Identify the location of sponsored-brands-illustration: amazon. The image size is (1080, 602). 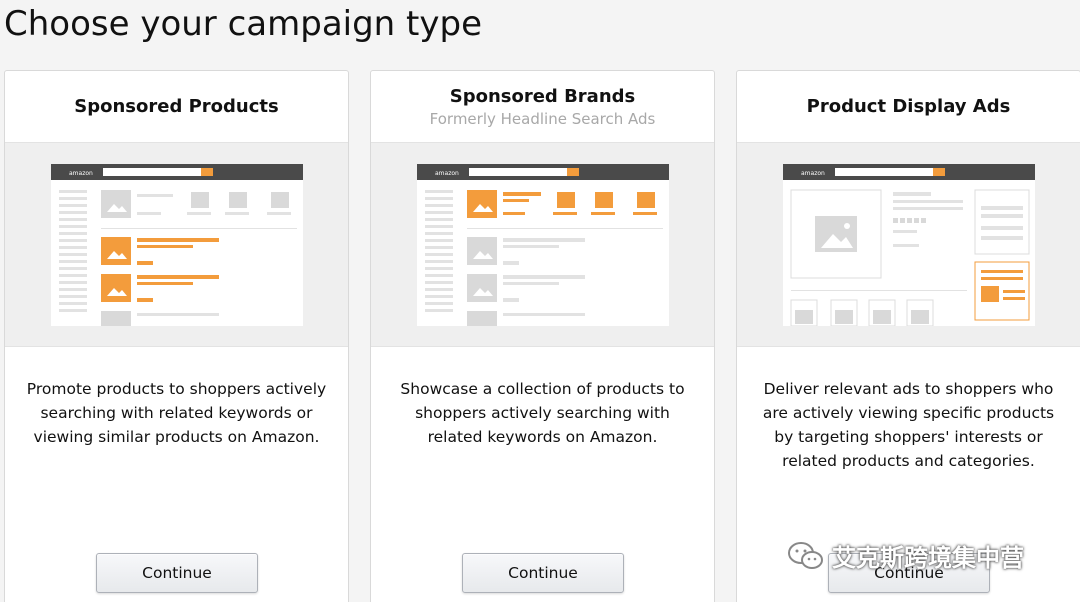
(542, 244).